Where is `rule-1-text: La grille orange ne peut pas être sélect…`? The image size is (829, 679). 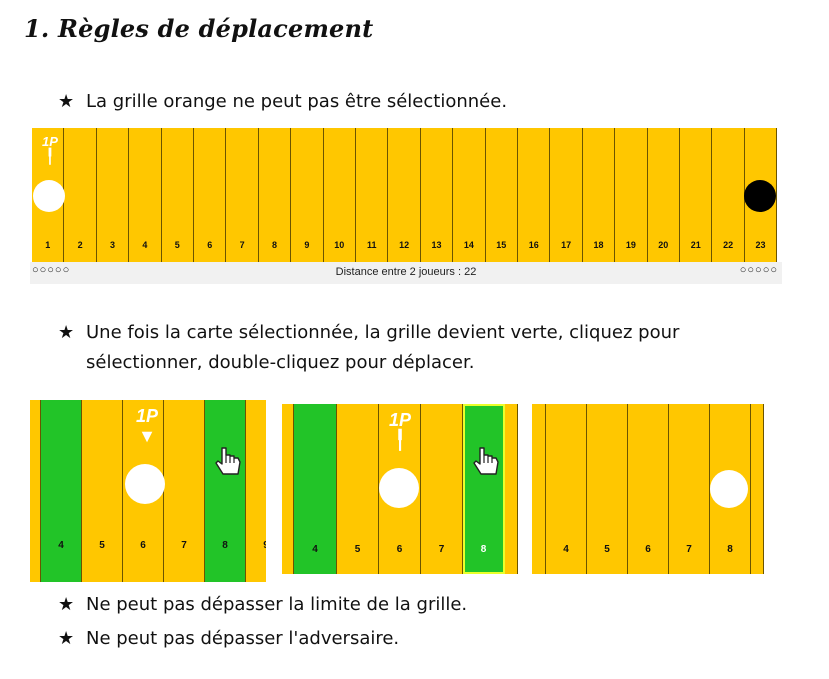
rule-1-text: La grille orange ne peut pas être sélect… is located at coordinates (297, 101).